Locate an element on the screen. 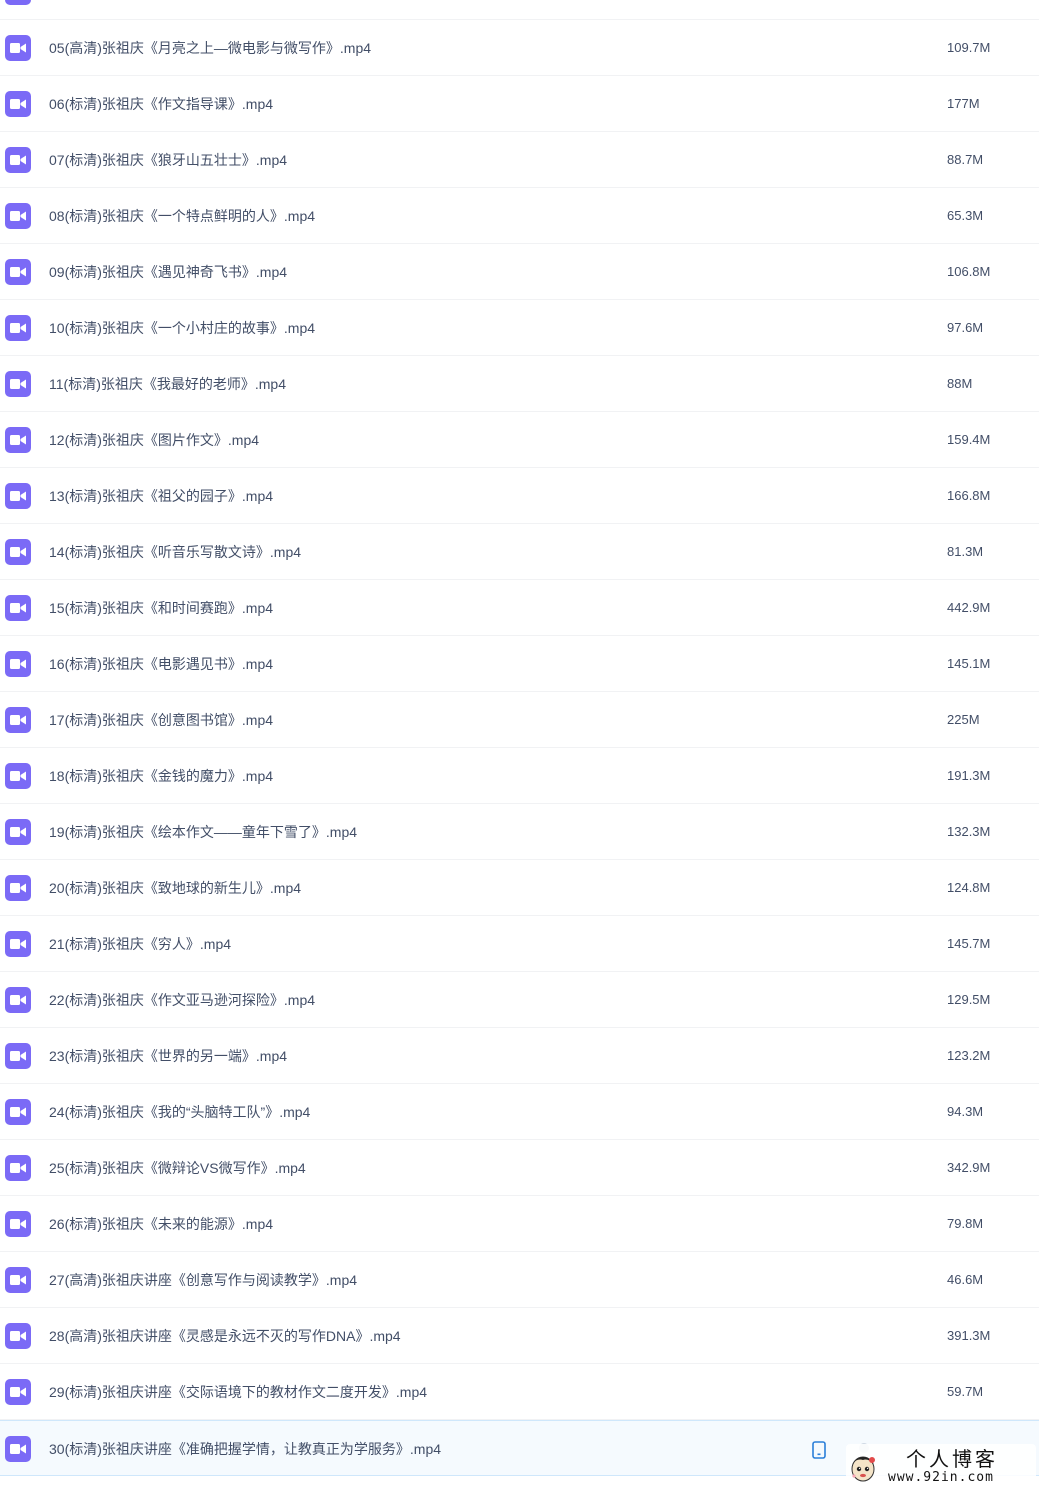 The width and height of the screenshot is (1039, 1491). file-name: 09(标清)张祖庆《遇见神奇飞书》.mp4 is located at coordinates (168, 272).